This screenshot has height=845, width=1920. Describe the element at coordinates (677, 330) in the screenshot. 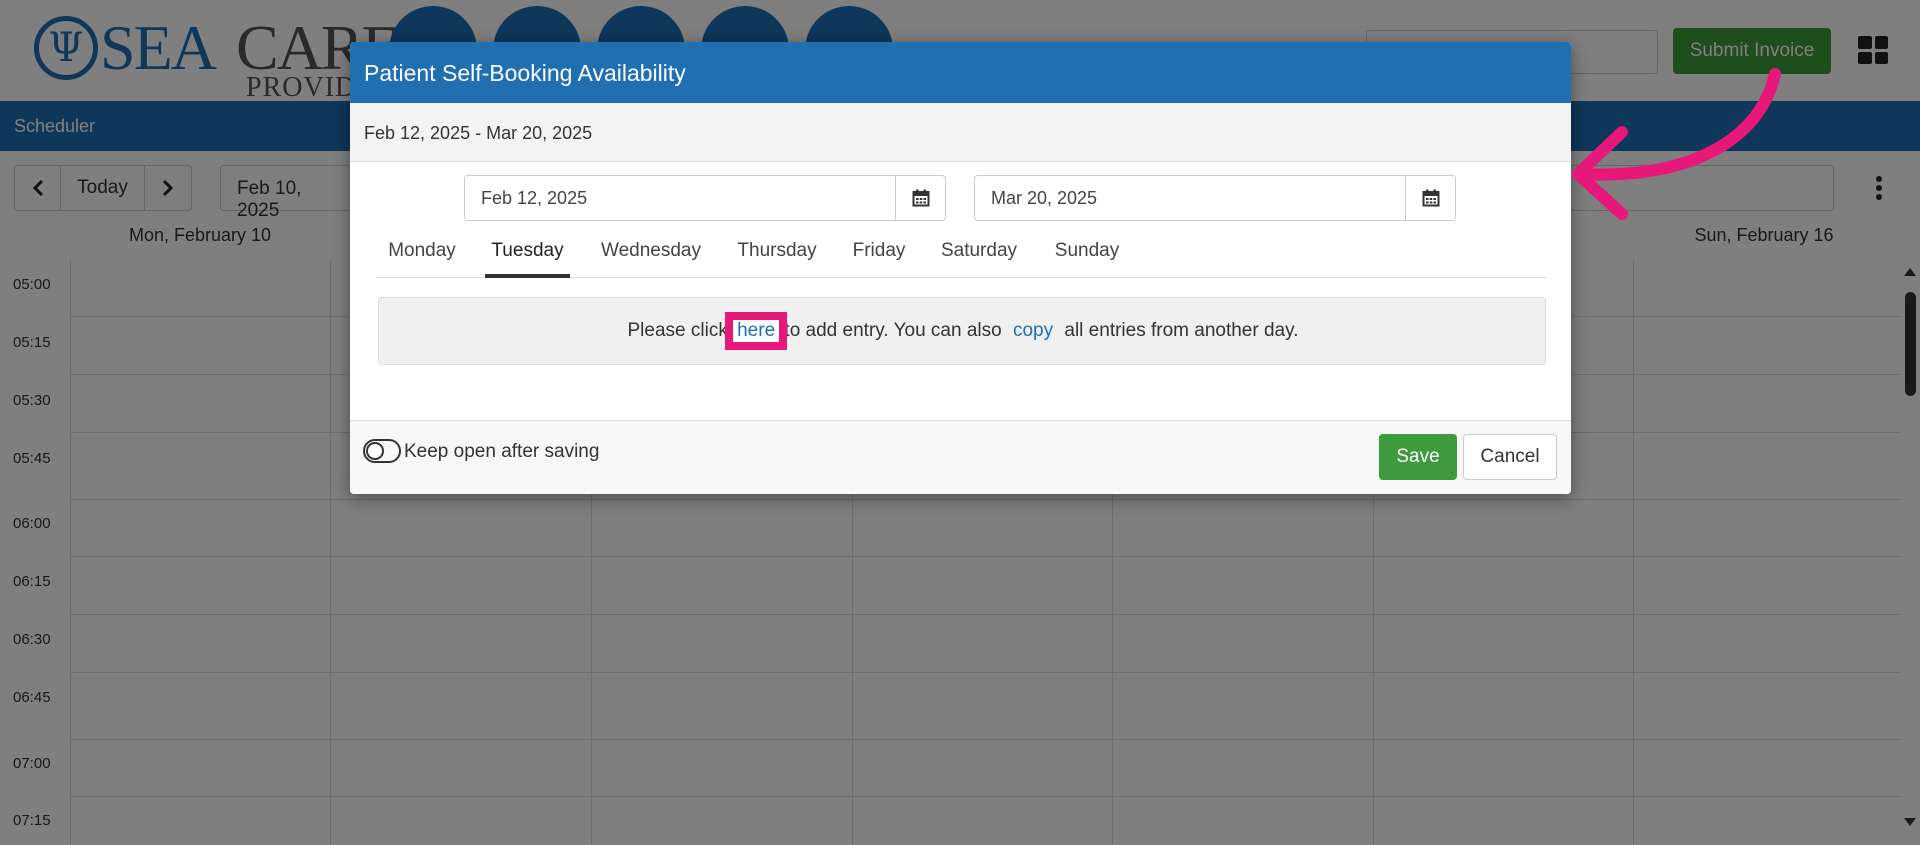

I see `notice-prefix: Please click` at that location.